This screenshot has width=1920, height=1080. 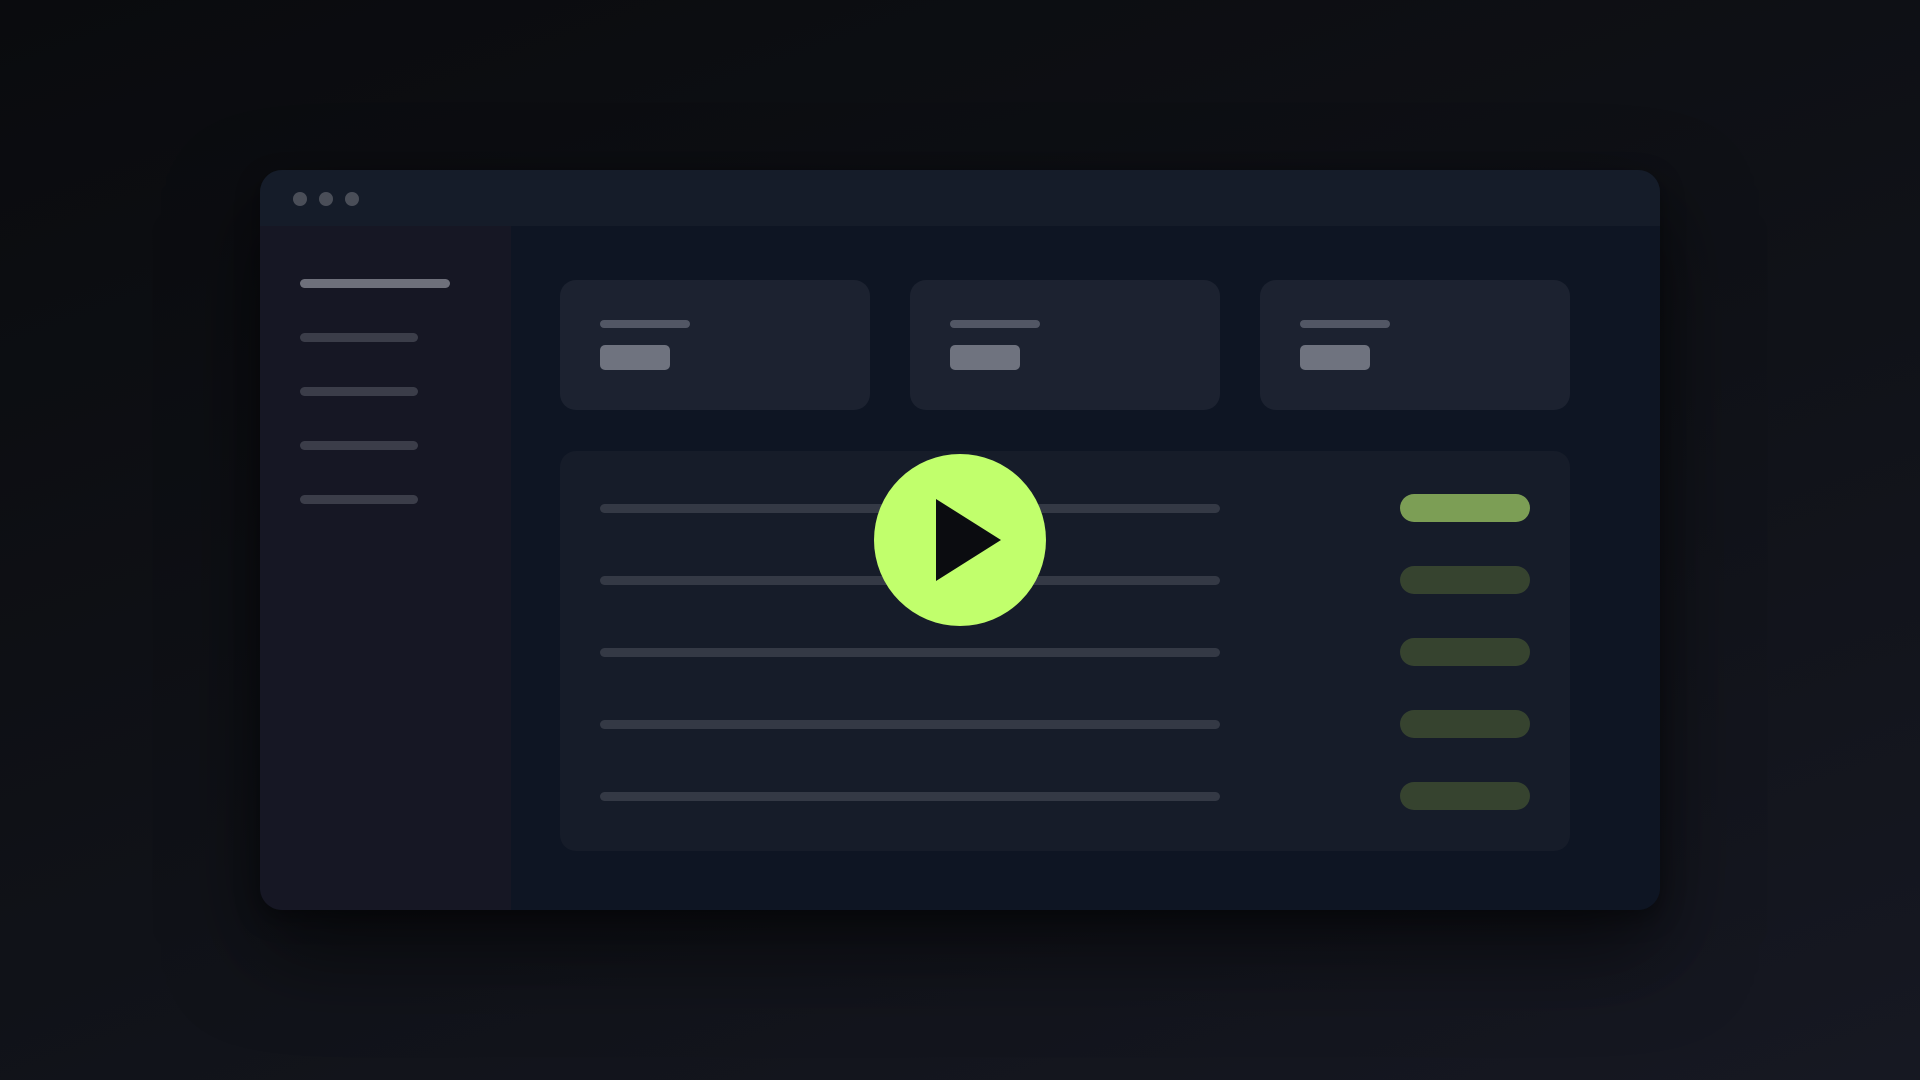 I want to click on sidebar-item-placeholder-active, so click(x=375, y=283).